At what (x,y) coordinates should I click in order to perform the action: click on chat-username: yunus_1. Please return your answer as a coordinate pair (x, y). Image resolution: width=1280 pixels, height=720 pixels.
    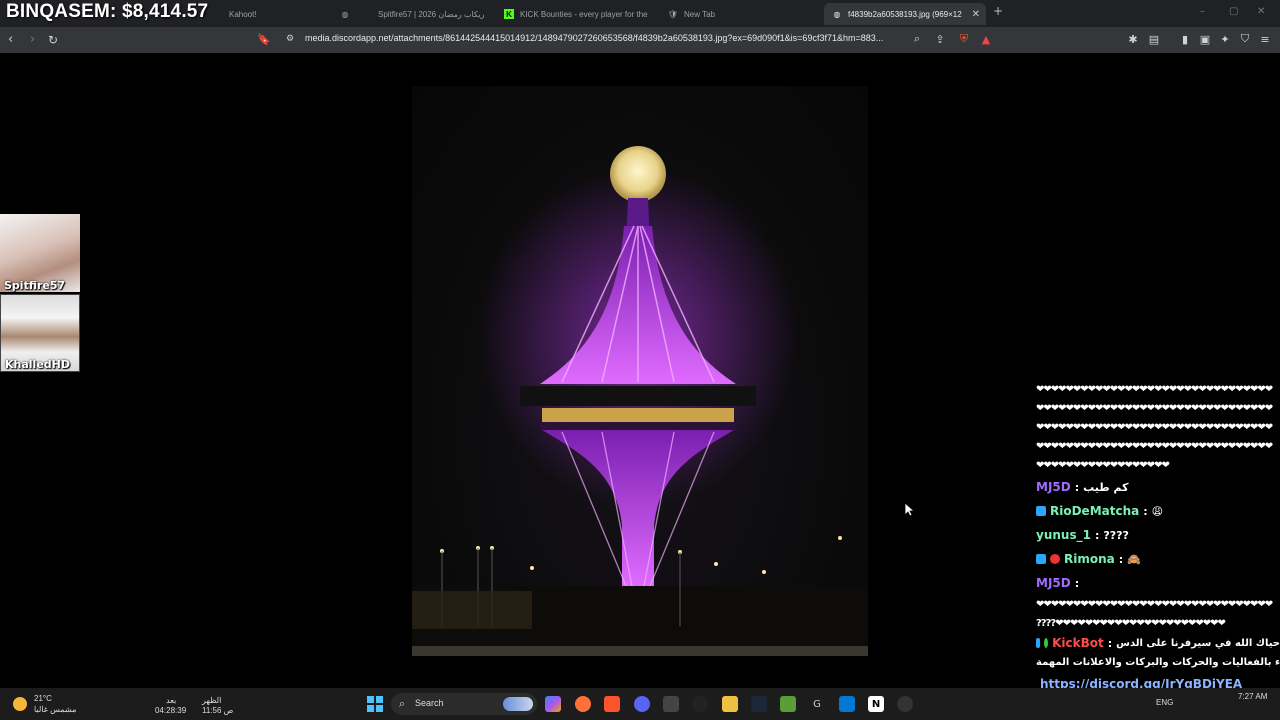
    Looking at the image, I should click on (1063, 535).